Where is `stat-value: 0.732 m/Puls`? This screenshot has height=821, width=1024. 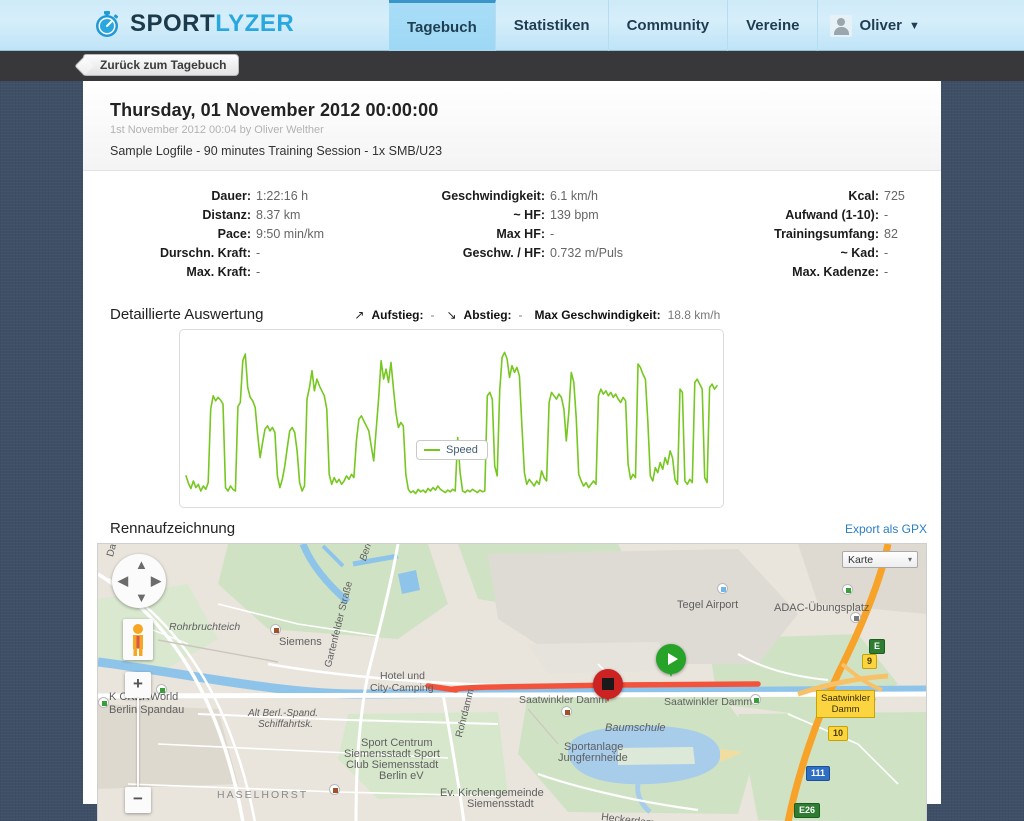
stat-value: 0.732 m/Puls is located at coordinates (586, 253).